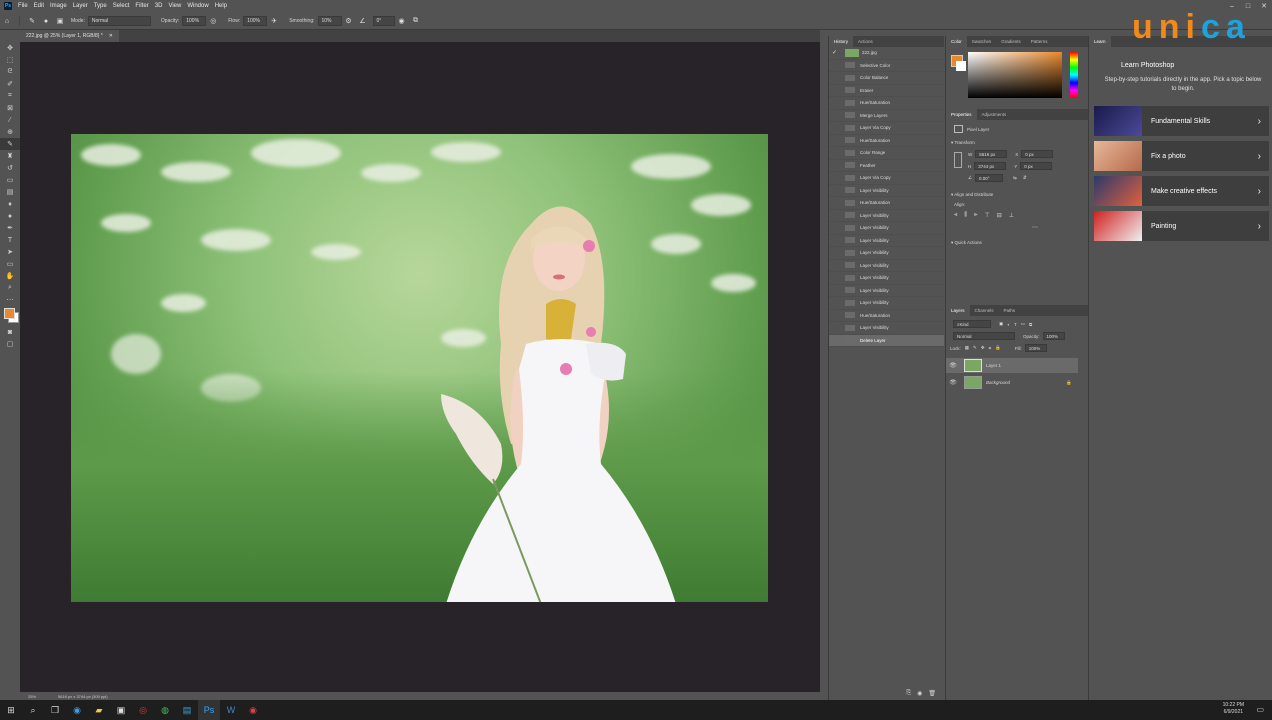 The width and height of the screenshot is (1272, 720). What do you see at coordinates (837, 52) in the screenshot?
I see `history-brush-source-icon: ✓` at bounding box center [837, 52].